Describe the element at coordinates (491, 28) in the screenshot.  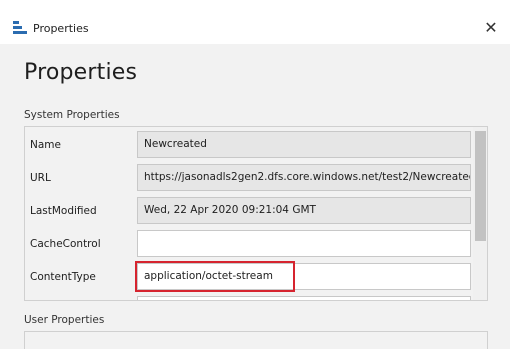
I see `close-button: ✕` at that location.